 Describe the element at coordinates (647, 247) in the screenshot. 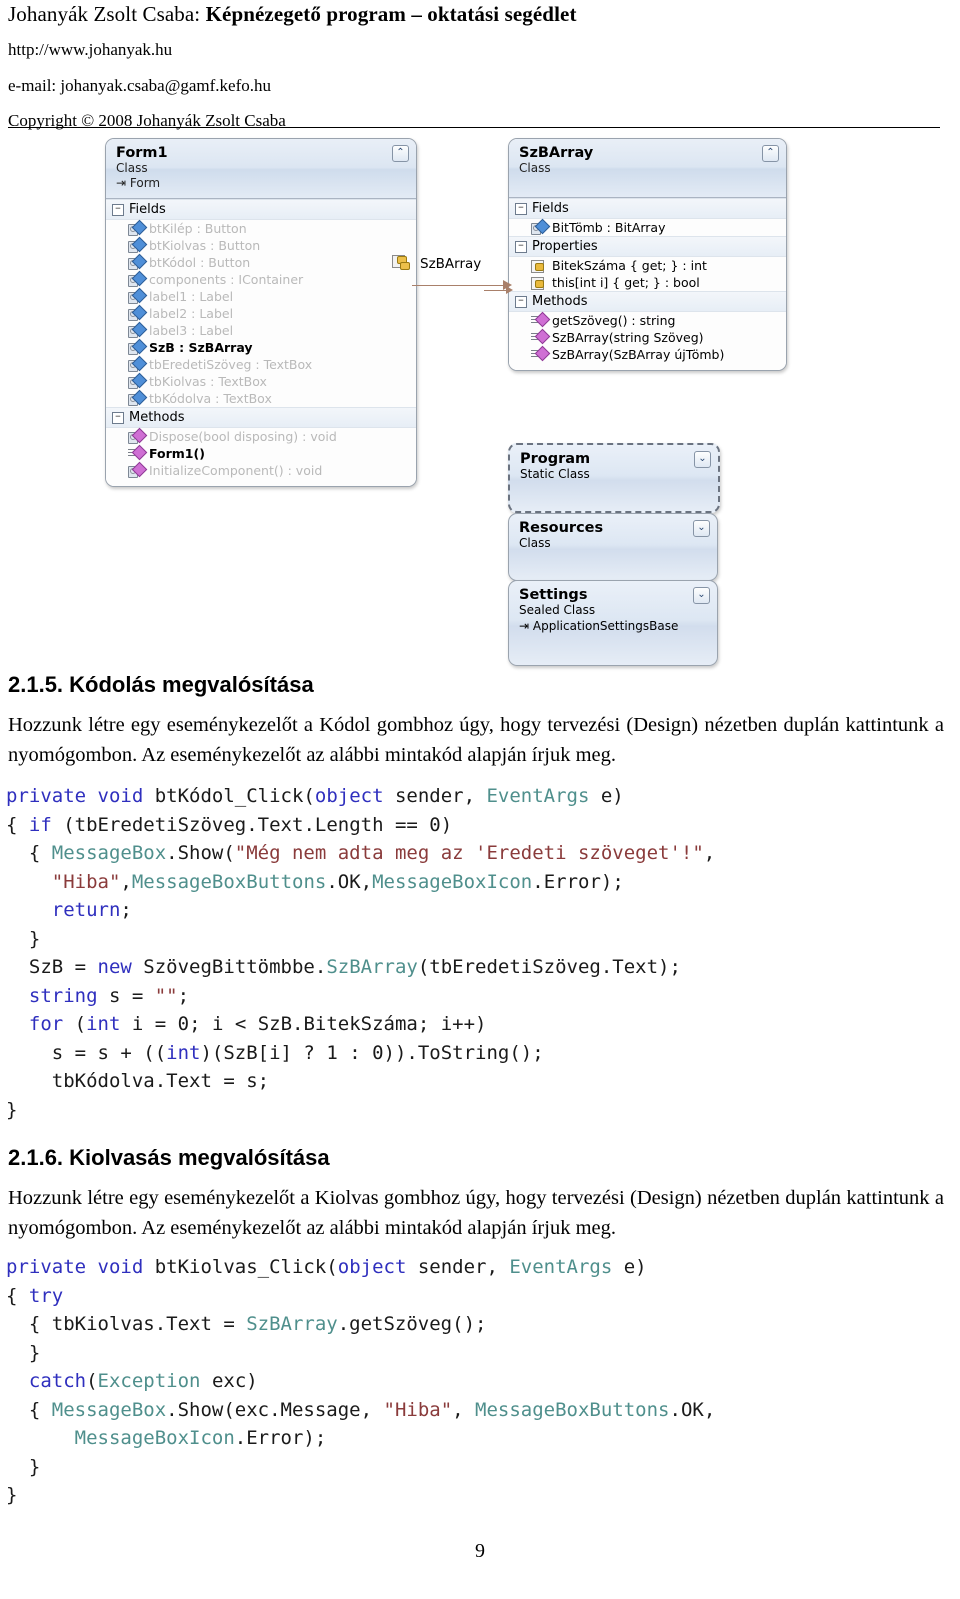

I see `member-group-header: − Properties` at that location.